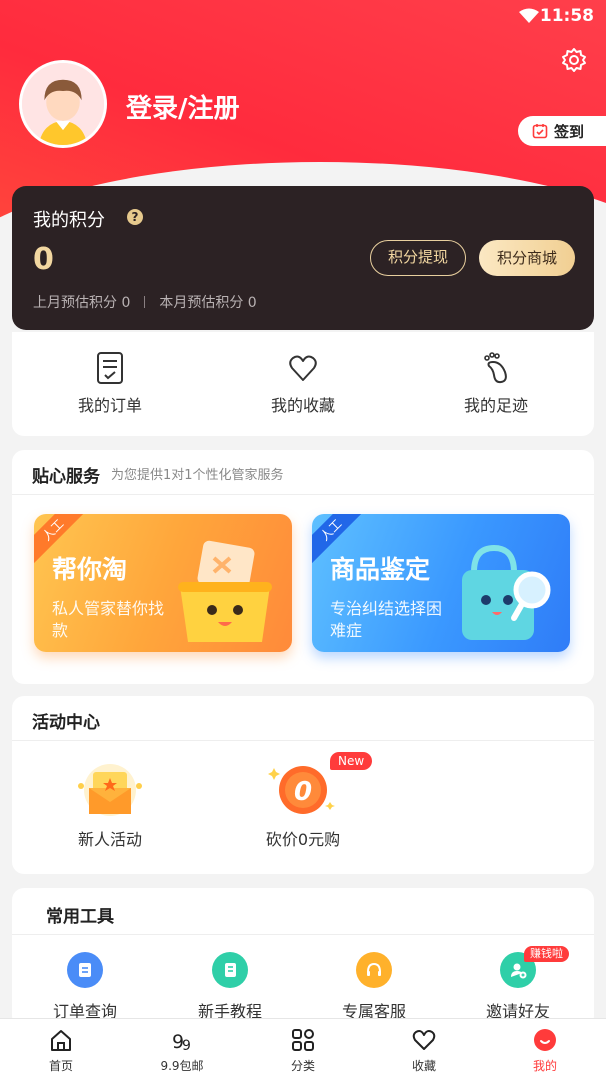 Image resolution: width=606 pixels, height=1080 pixels. I want to click on bargain-zero-icon: 0, so click(301, 790).